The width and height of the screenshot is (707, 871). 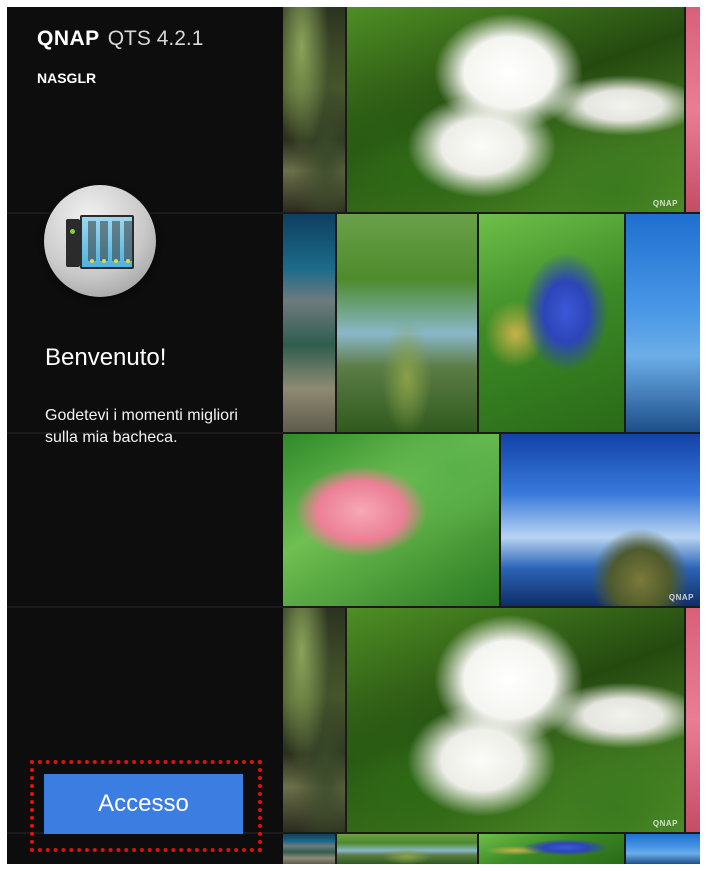 I want to click on login-button: Accesso, so click(x=143, y=804).